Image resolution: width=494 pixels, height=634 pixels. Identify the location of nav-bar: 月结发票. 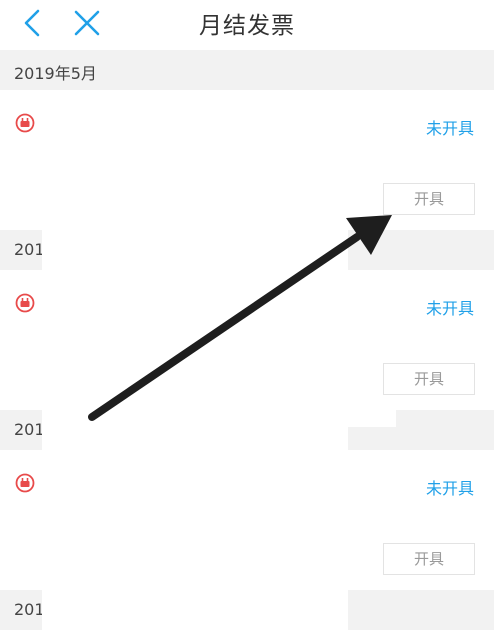
(247, 23).